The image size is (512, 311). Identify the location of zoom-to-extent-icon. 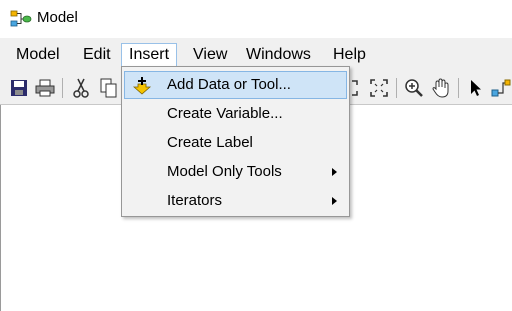
(379, 88).